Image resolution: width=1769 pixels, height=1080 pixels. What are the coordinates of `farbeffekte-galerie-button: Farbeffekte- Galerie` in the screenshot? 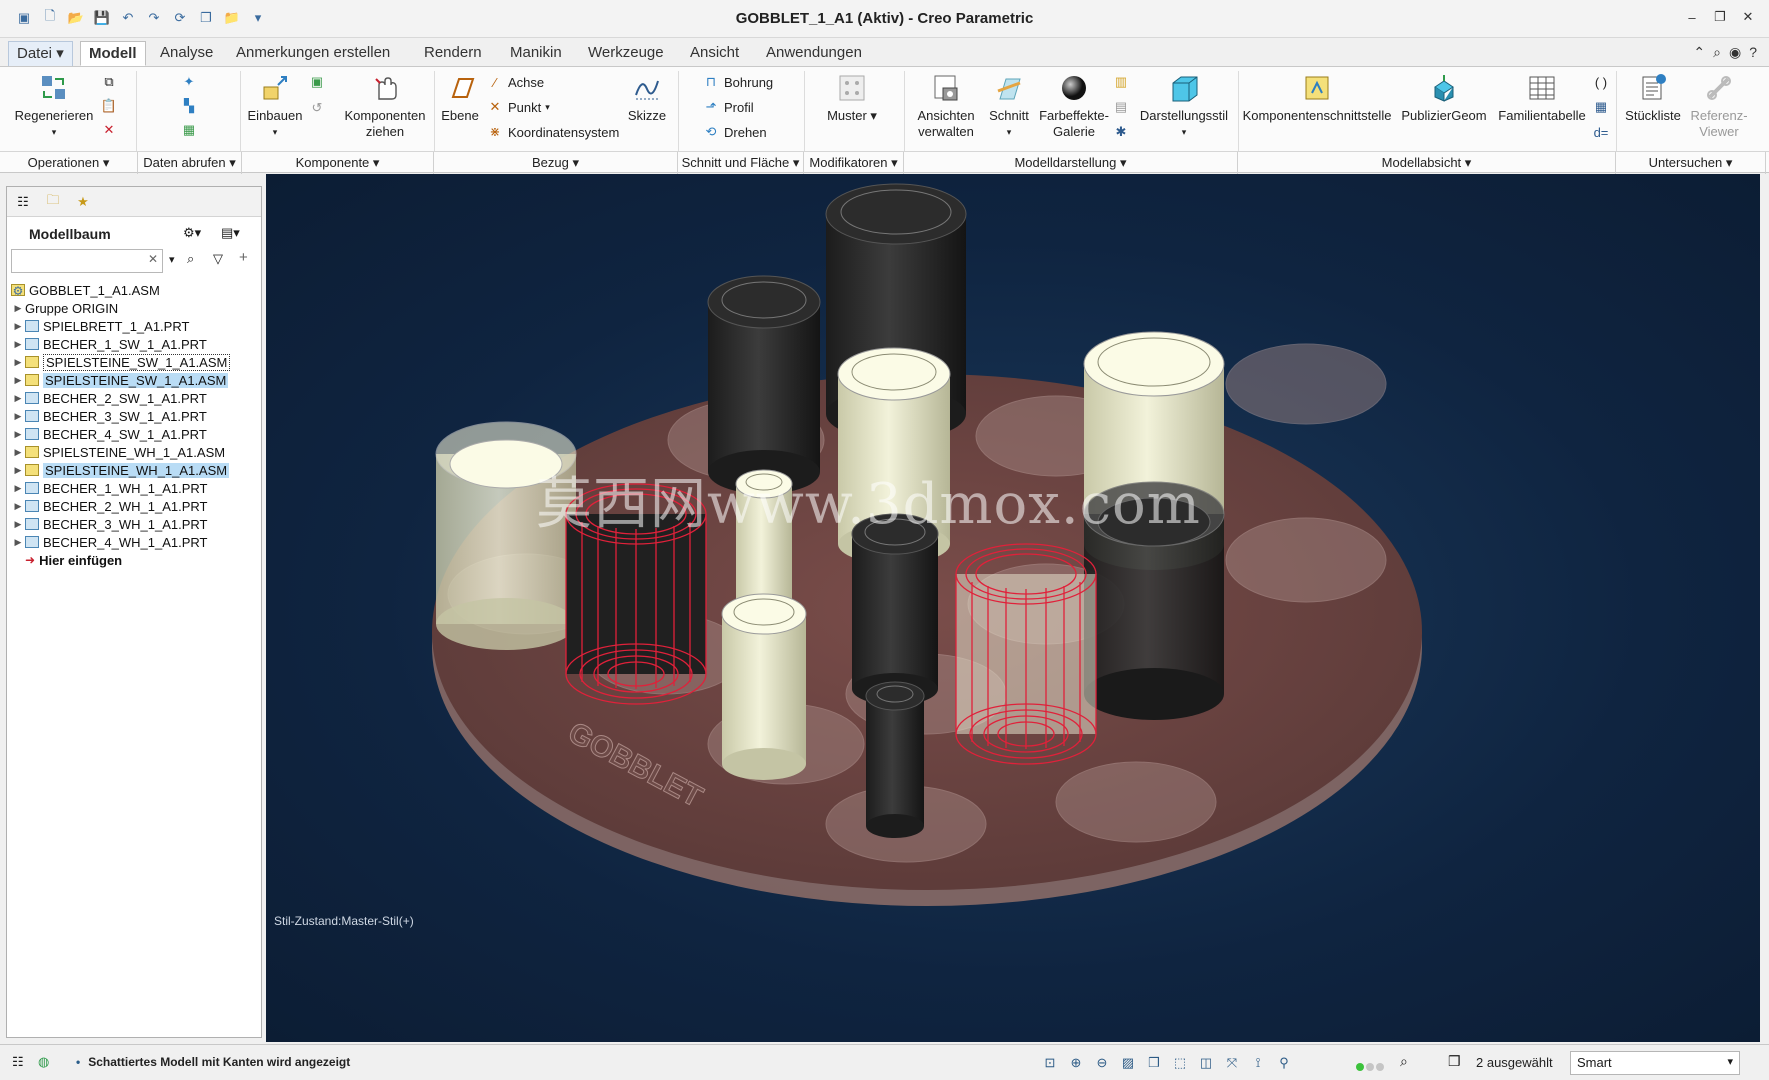 It's located at (1074, 105).